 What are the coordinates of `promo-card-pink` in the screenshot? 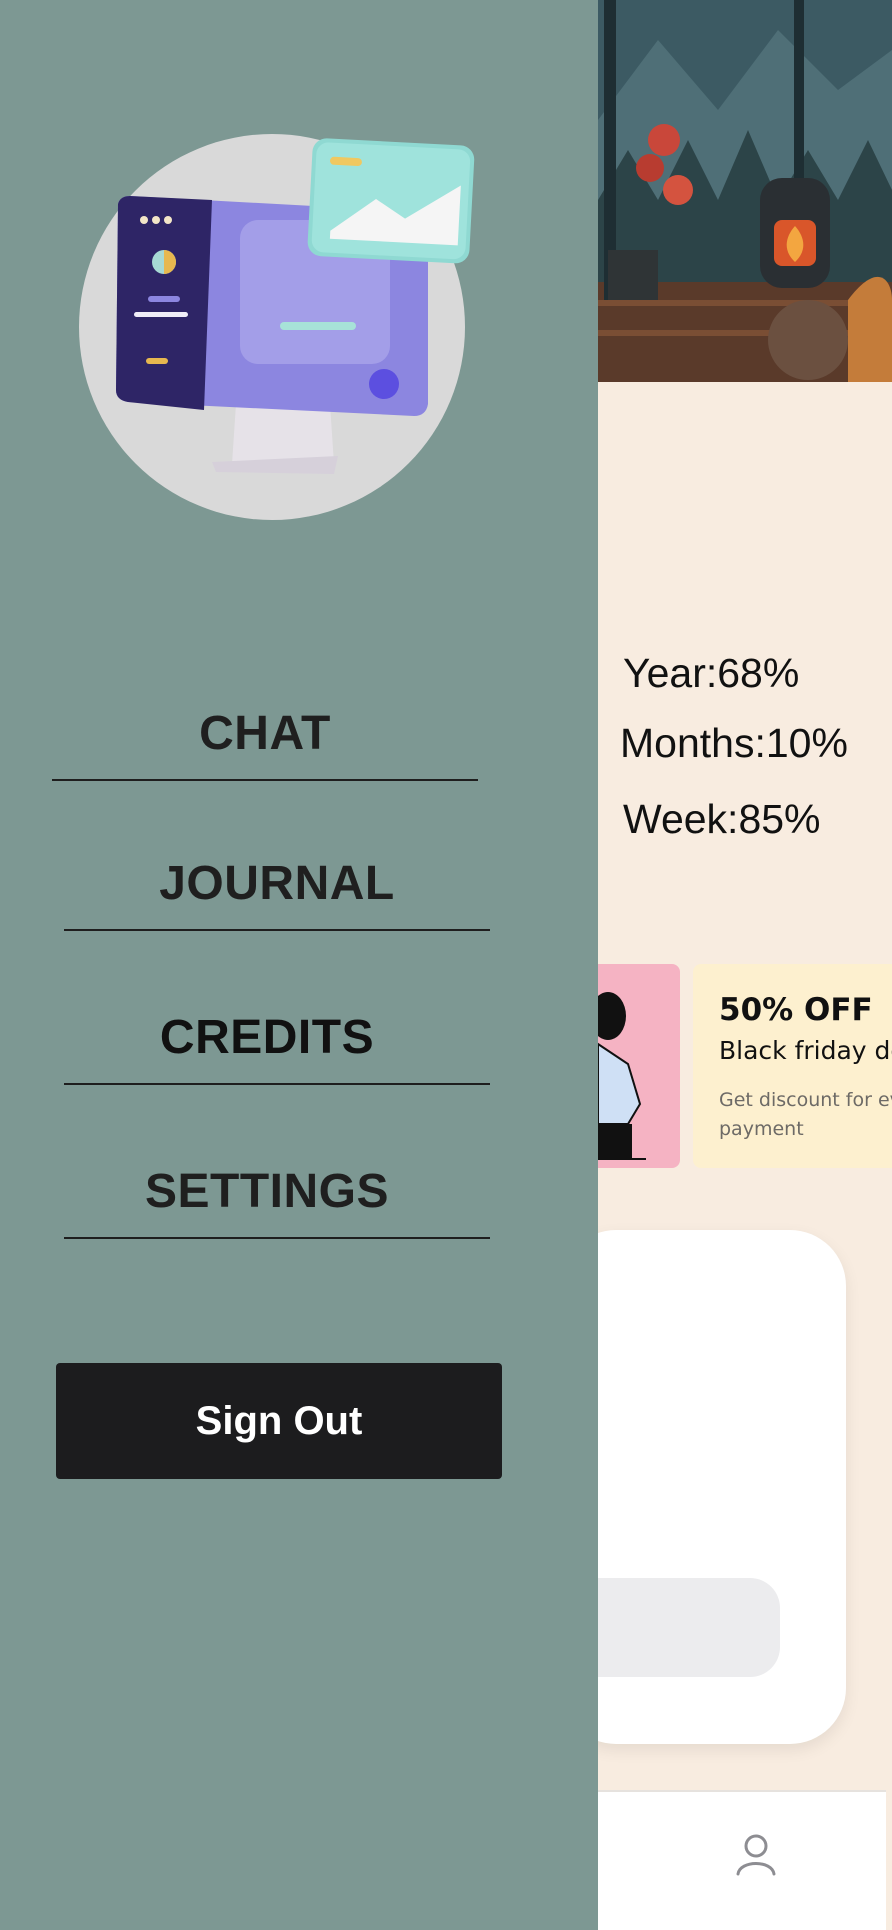 It's located at (639, 1066).